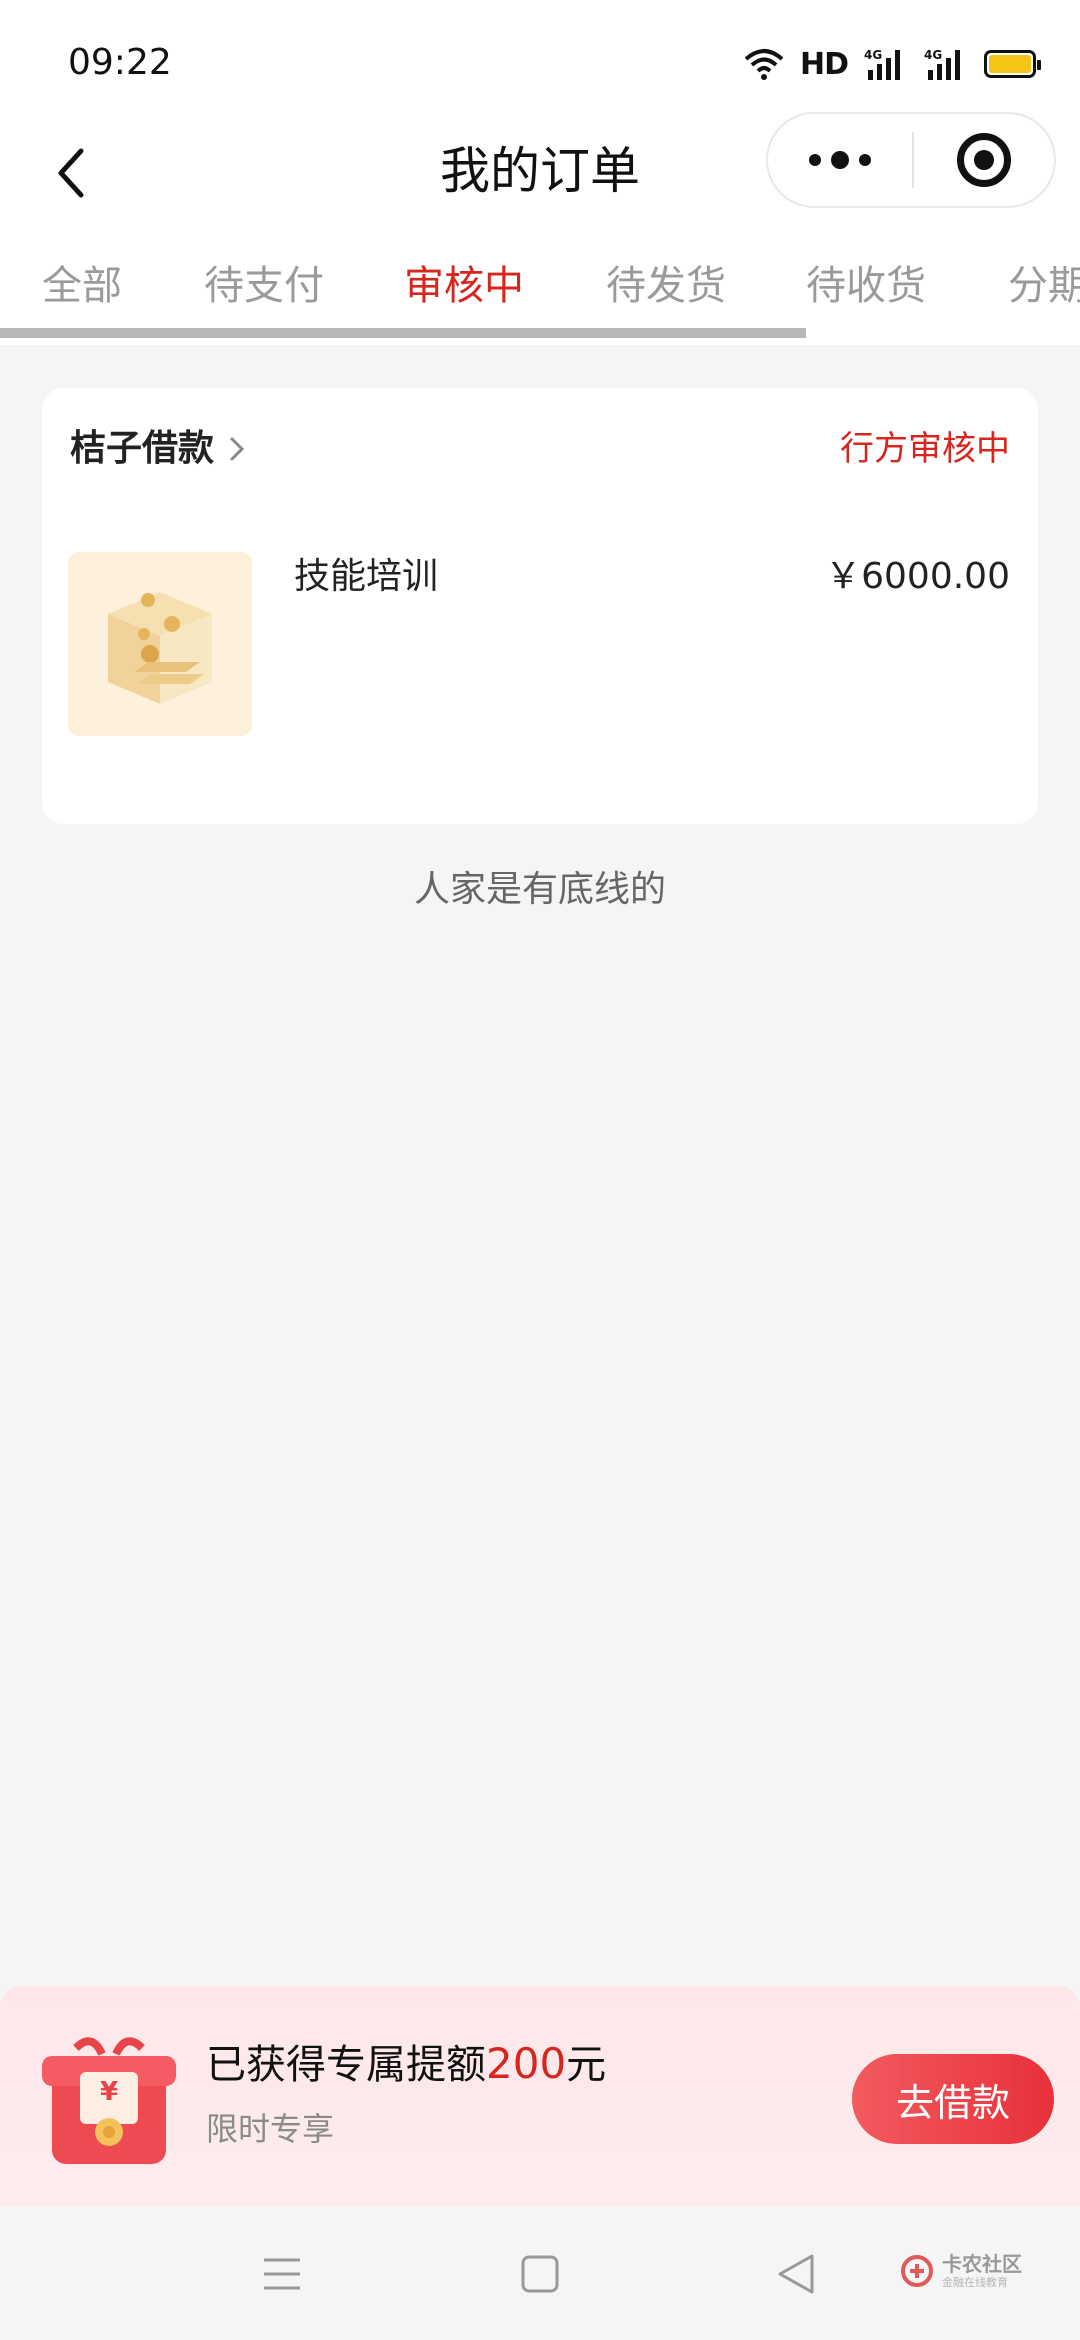  I want to click on tab-pending-shipment: 待发货, so click(666, 286).